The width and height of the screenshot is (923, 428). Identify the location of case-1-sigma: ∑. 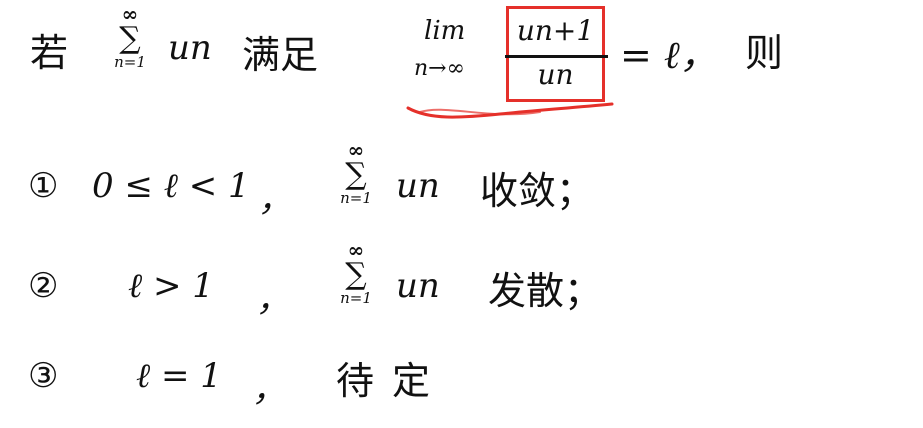
(356, 174).